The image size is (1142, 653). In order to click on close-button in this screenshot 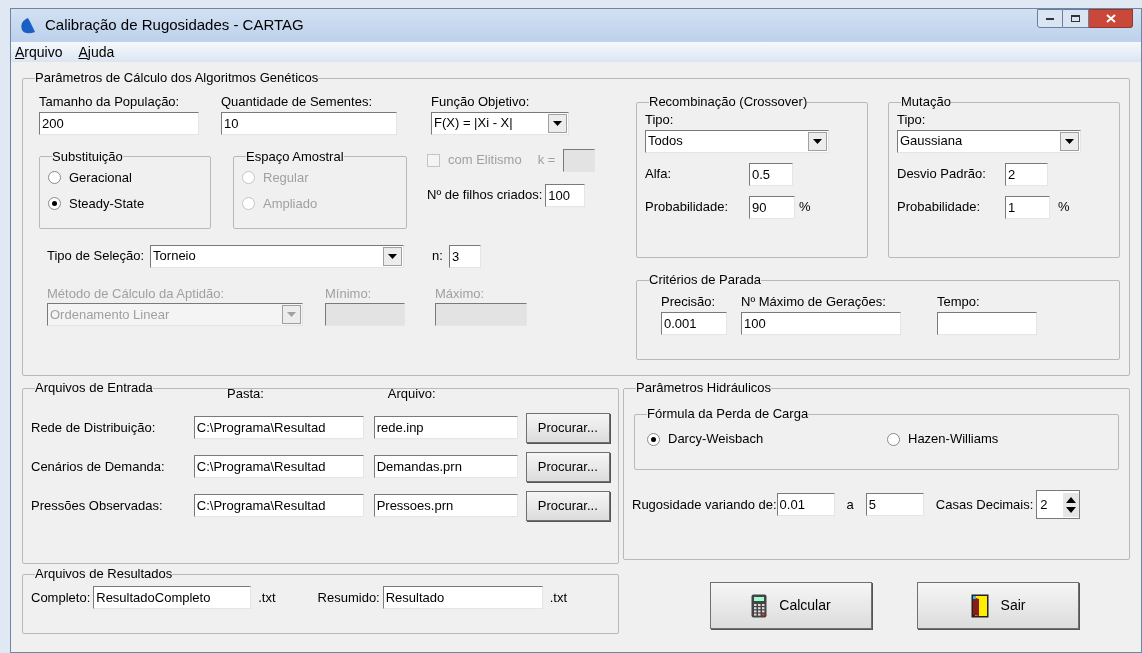, I will do `click(1111, 18)`.